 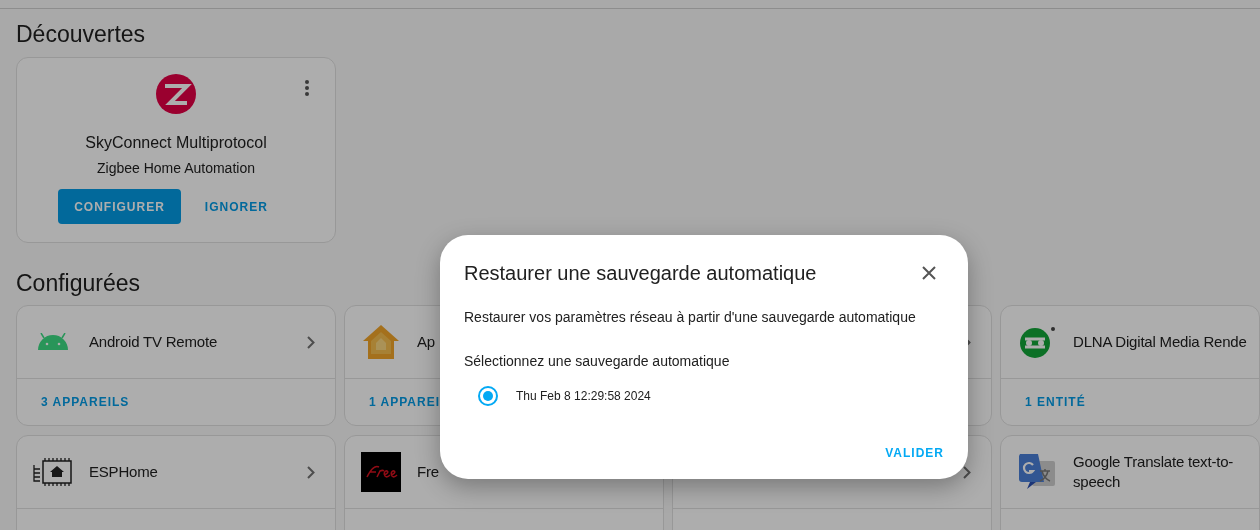 I want to click on integration-card: ESPHome, so click(x=176, y=482).